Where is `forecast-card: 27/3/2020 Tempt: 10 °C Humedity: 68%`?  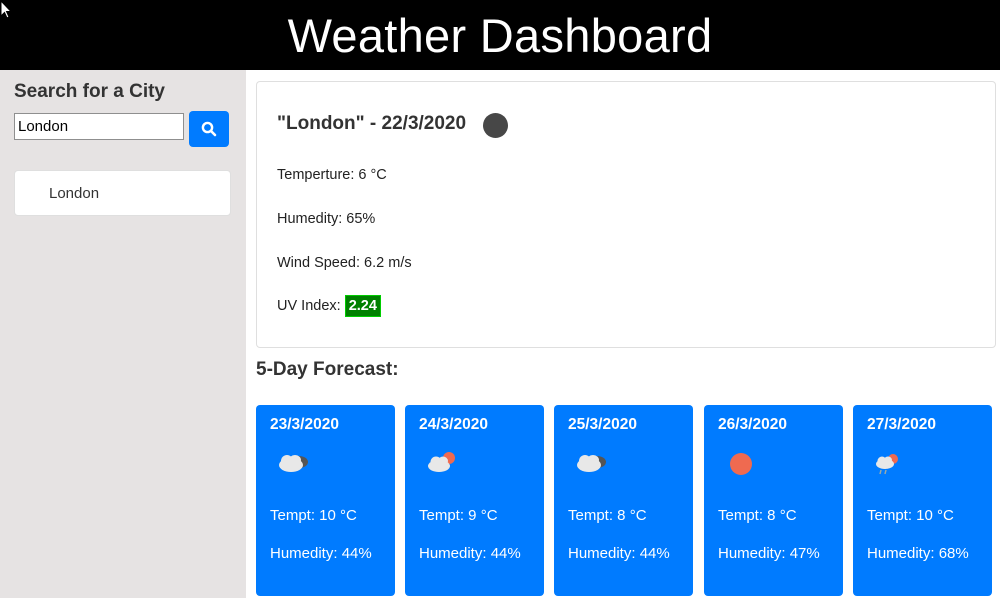 forecast-card: 27/3/2020 Tempt: 10 °C Humedity: 68% is located at coordinates (922, 500).